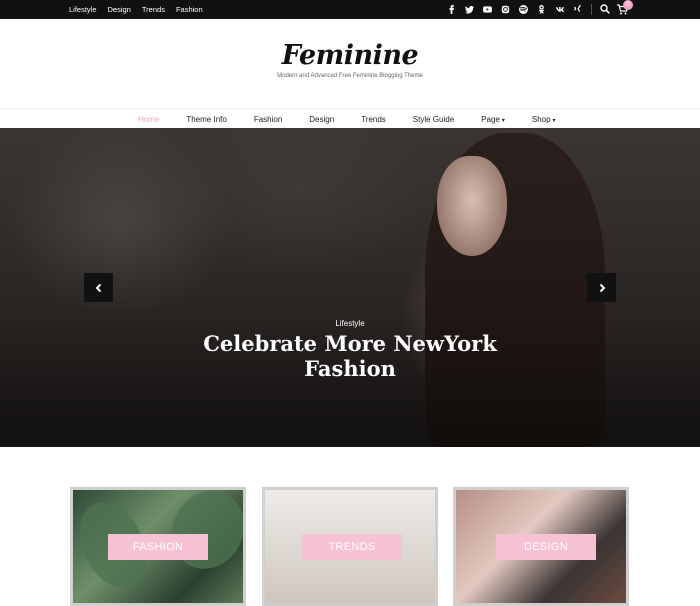 Image resolution: width=700 pixels, height=606 pixels. I want to click on nav-item-design: Design, so click(321, 119).